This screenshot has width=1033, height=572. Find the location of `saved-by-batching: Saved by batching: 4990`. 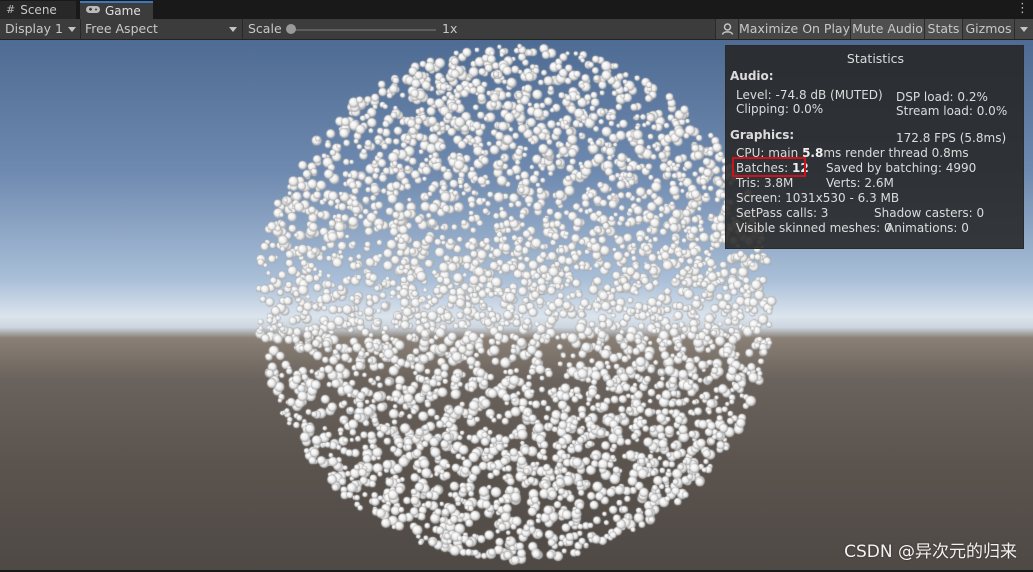

saved-by-batching: Saved by batching: 4990 is located at coordinates (901, 168).